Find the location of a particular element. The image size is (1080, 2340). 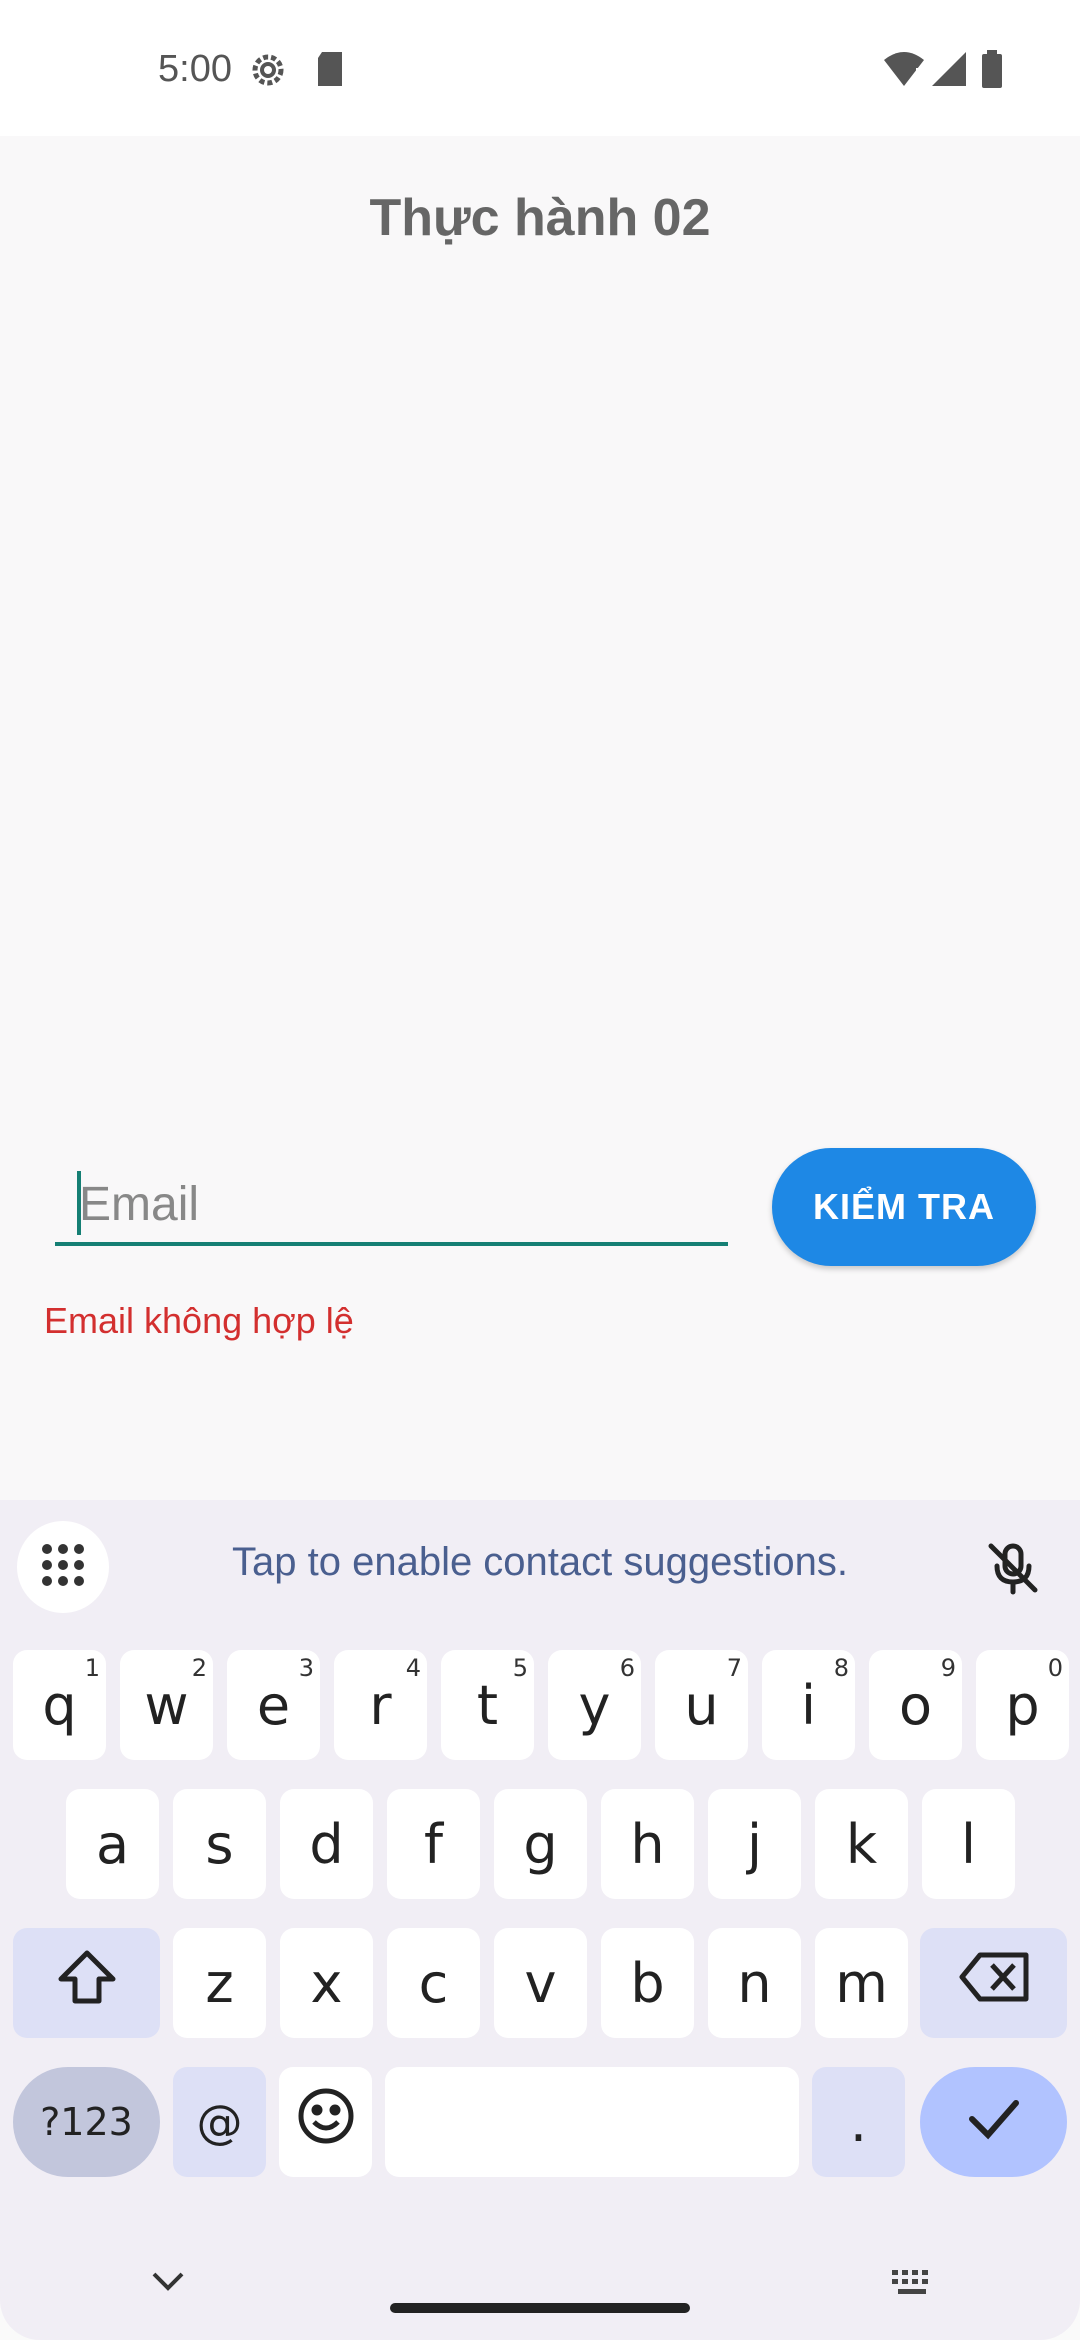

key-p: p0 is located at coordinates (1022, 1705).